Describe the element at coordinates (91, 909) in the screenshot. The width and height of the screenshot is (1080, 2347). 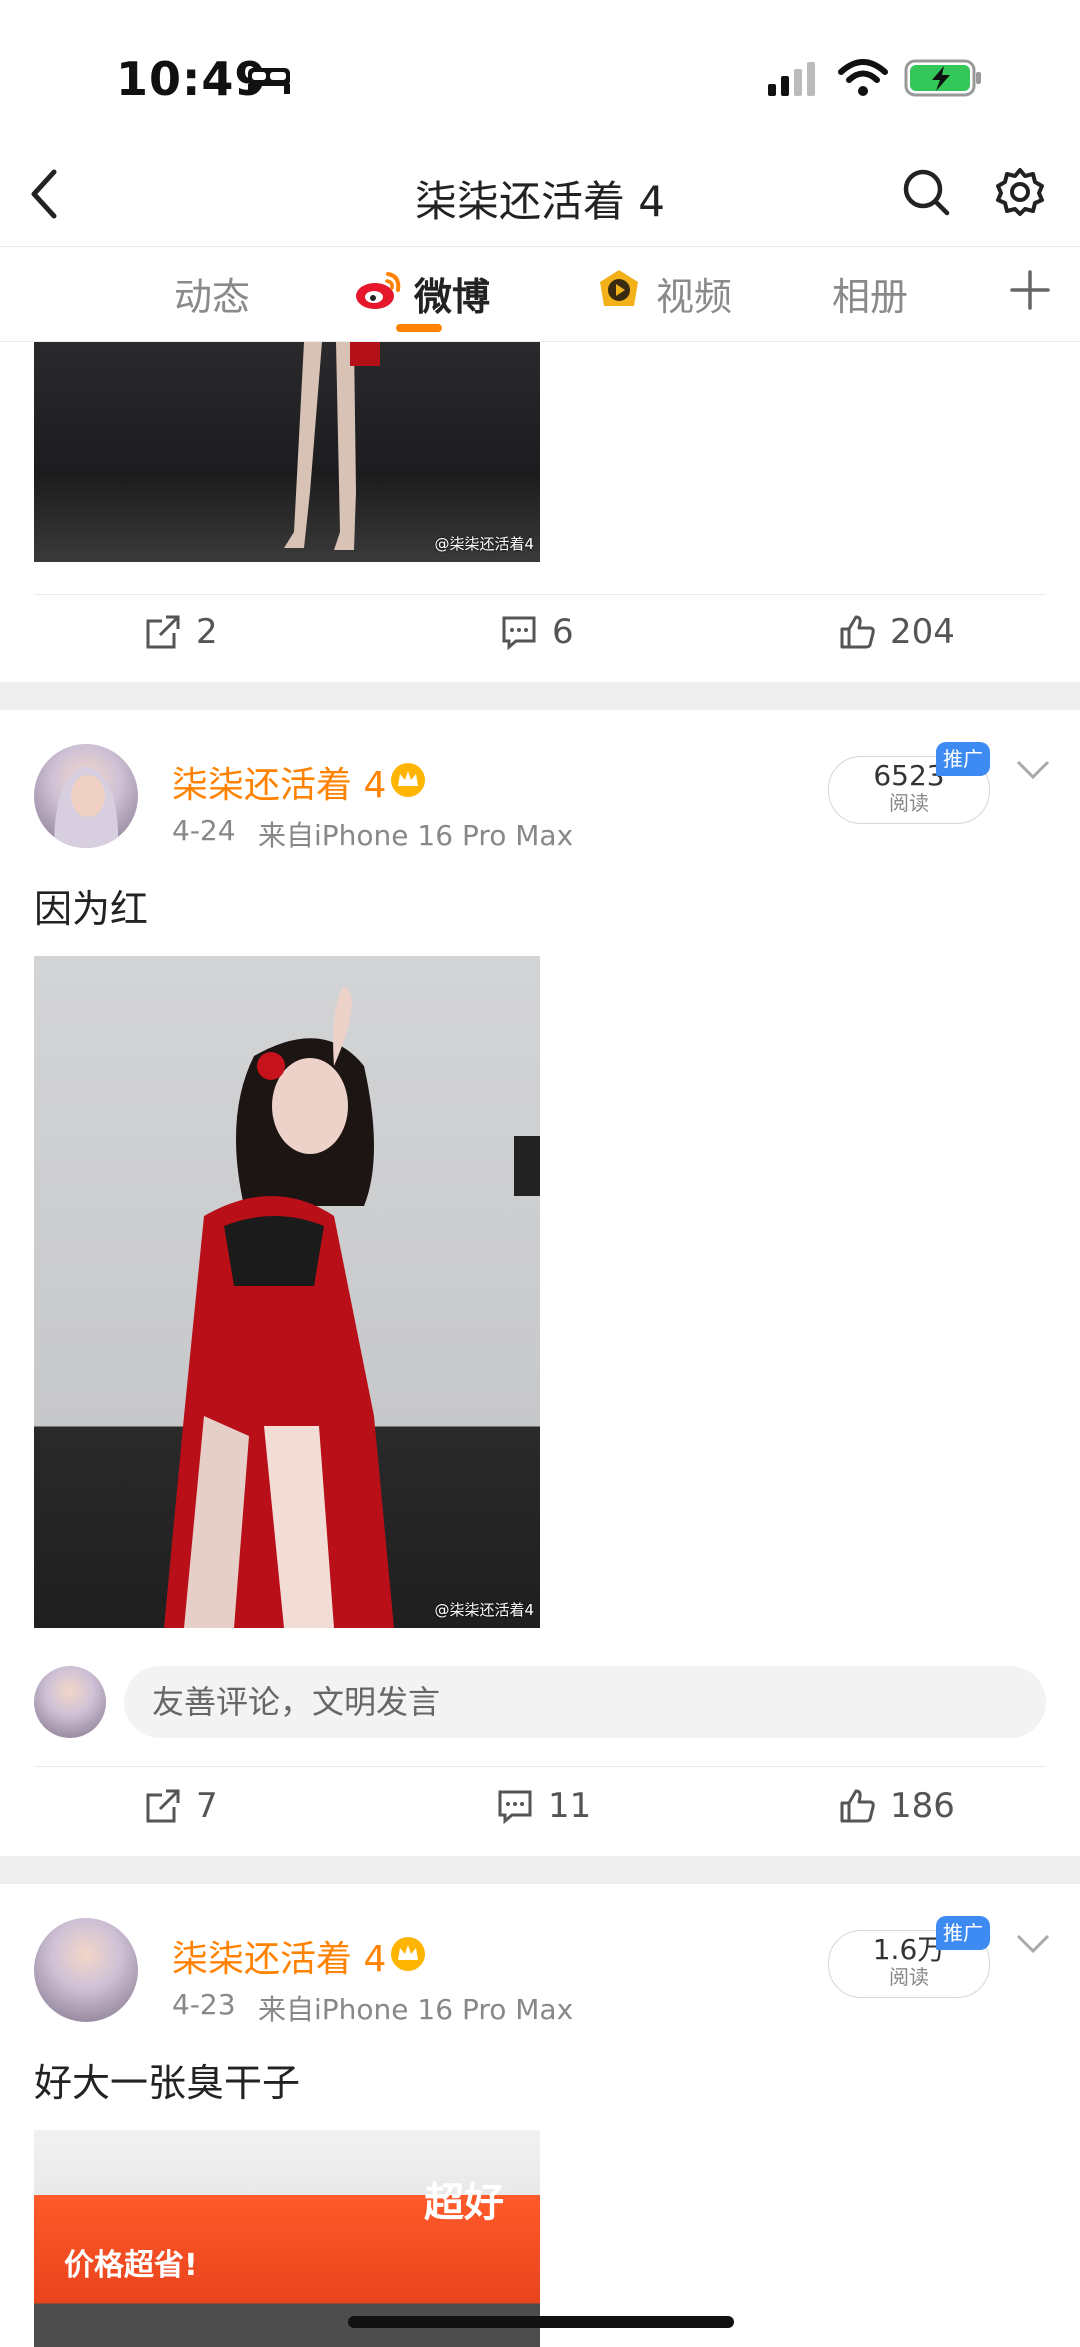
I see `post-text: 因为红` at that location.